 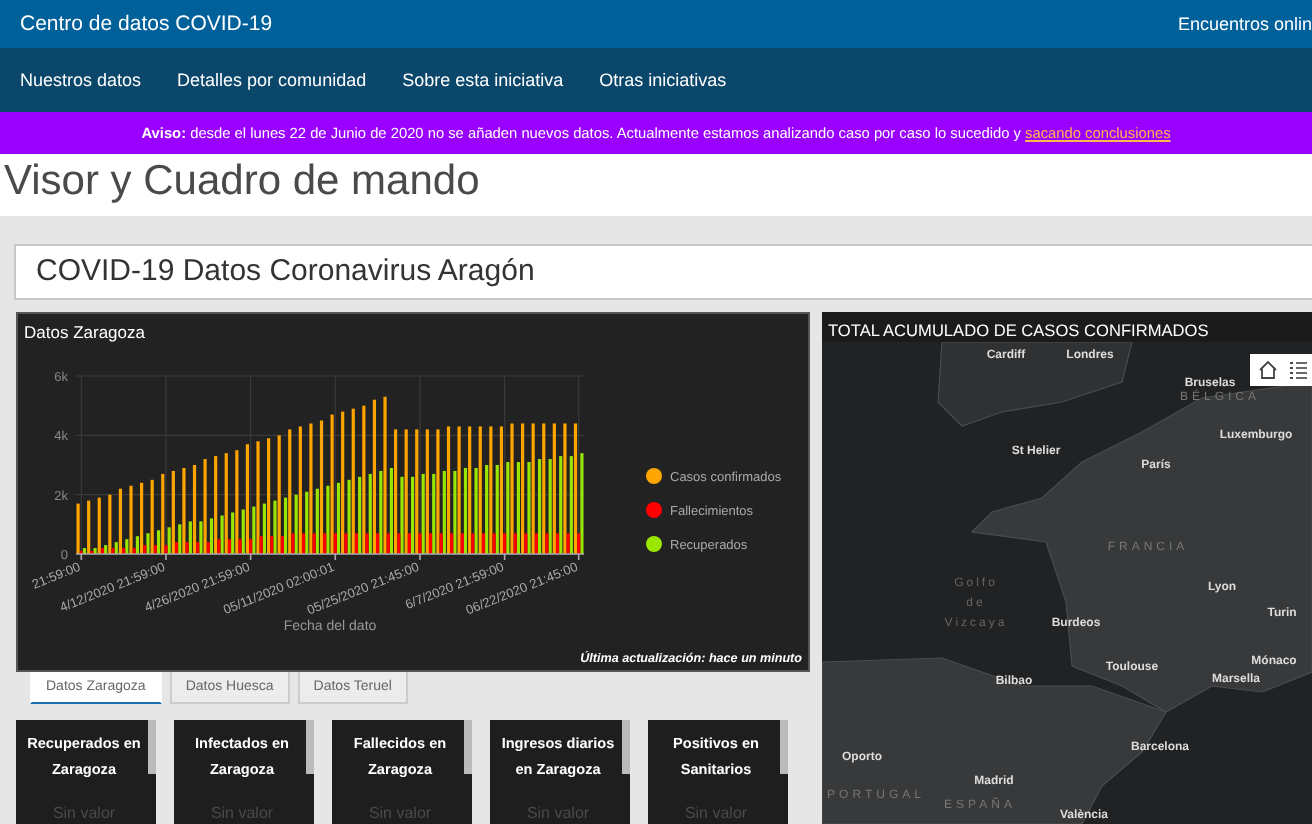 I want to click on online-meetings-link: Encuentros onlin, so click(x=1244, y=24).